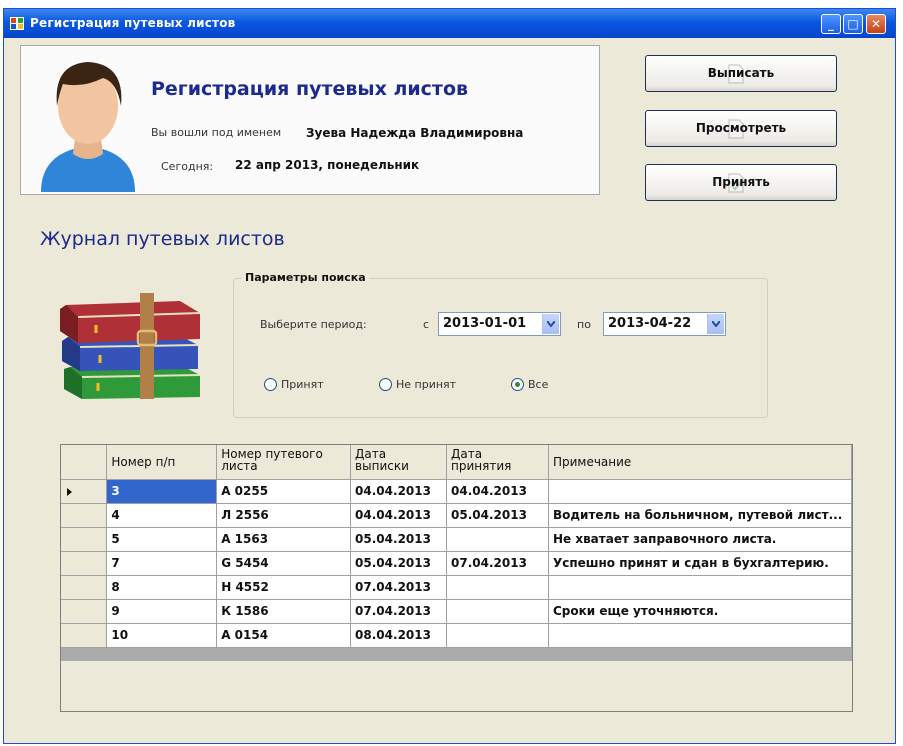  I want to click on cell-sheet: К 1586, so click(284, 611).